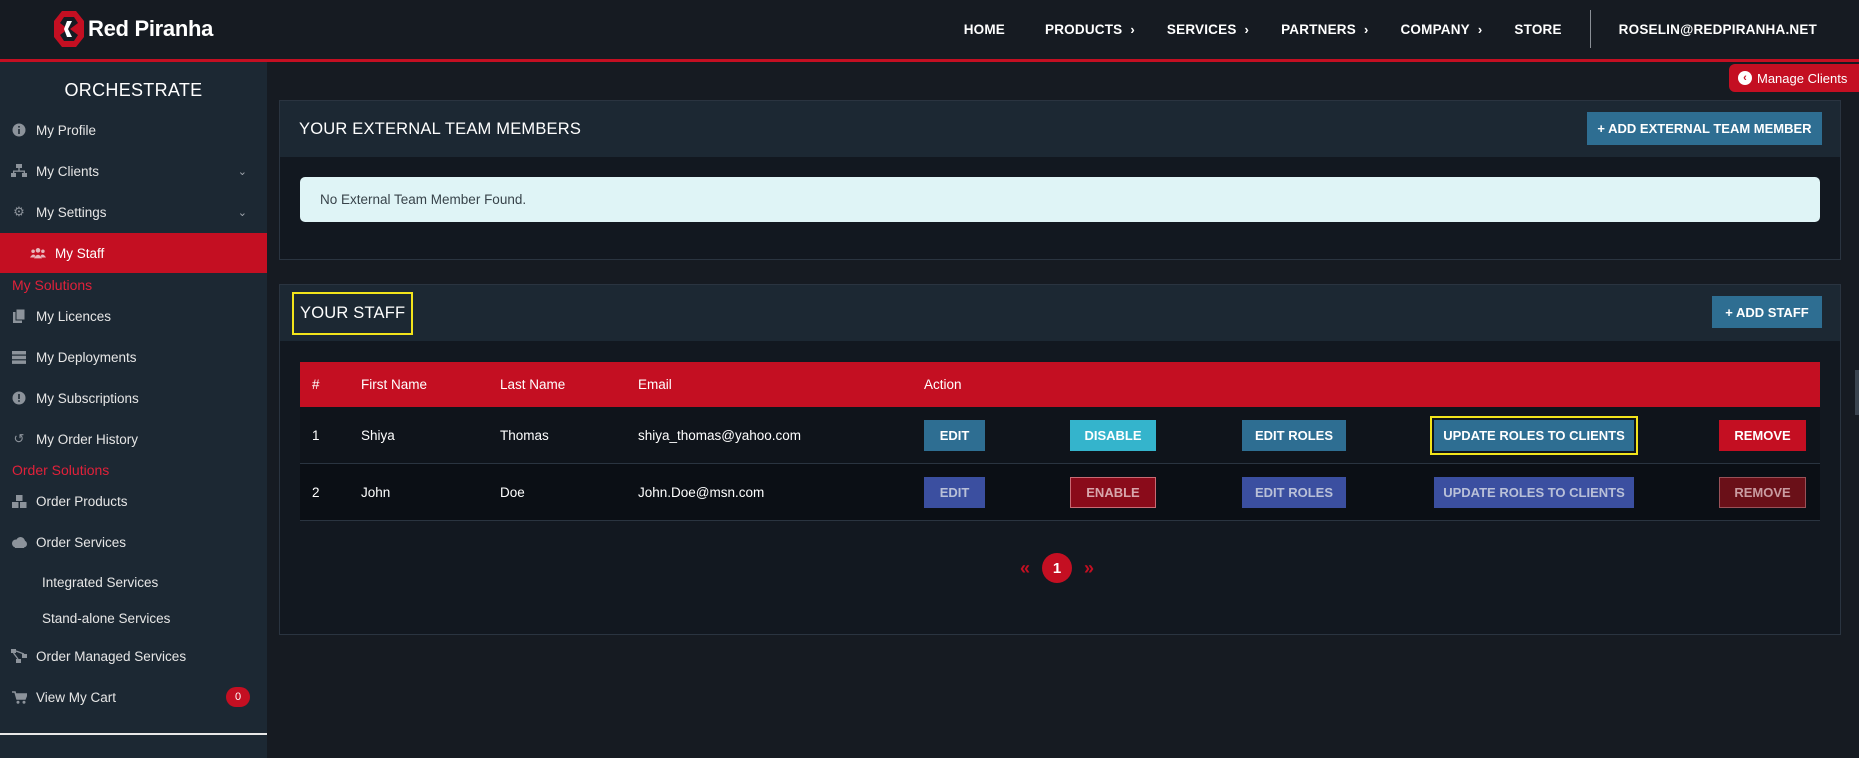 Image resolution: width=1859 pixels, height=758 pixels. I want to click on sidebar-item-my-staff: My Staff, so click(133, 253).